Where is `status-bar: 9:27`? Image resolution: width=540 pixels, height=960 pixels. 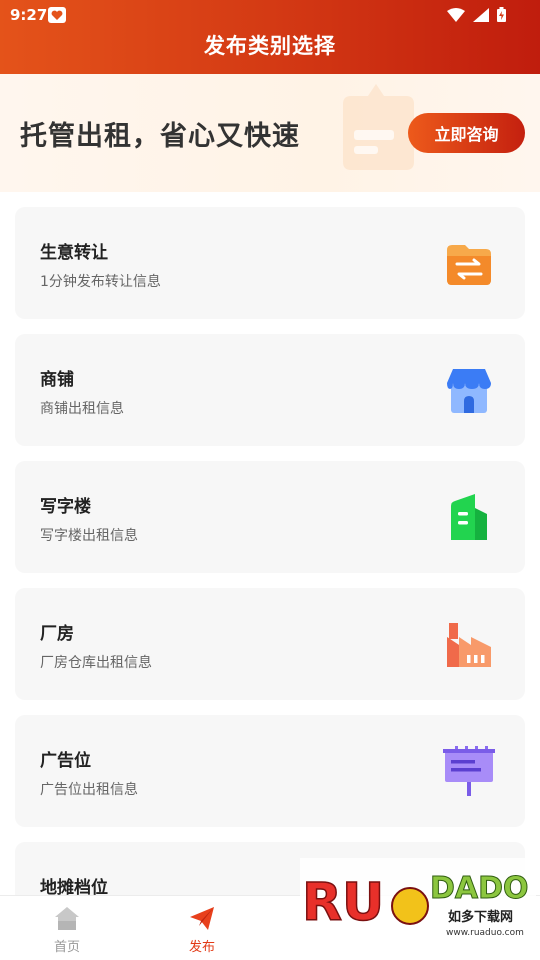 status-bar: 9:27 is located at coordinates (270, 15).